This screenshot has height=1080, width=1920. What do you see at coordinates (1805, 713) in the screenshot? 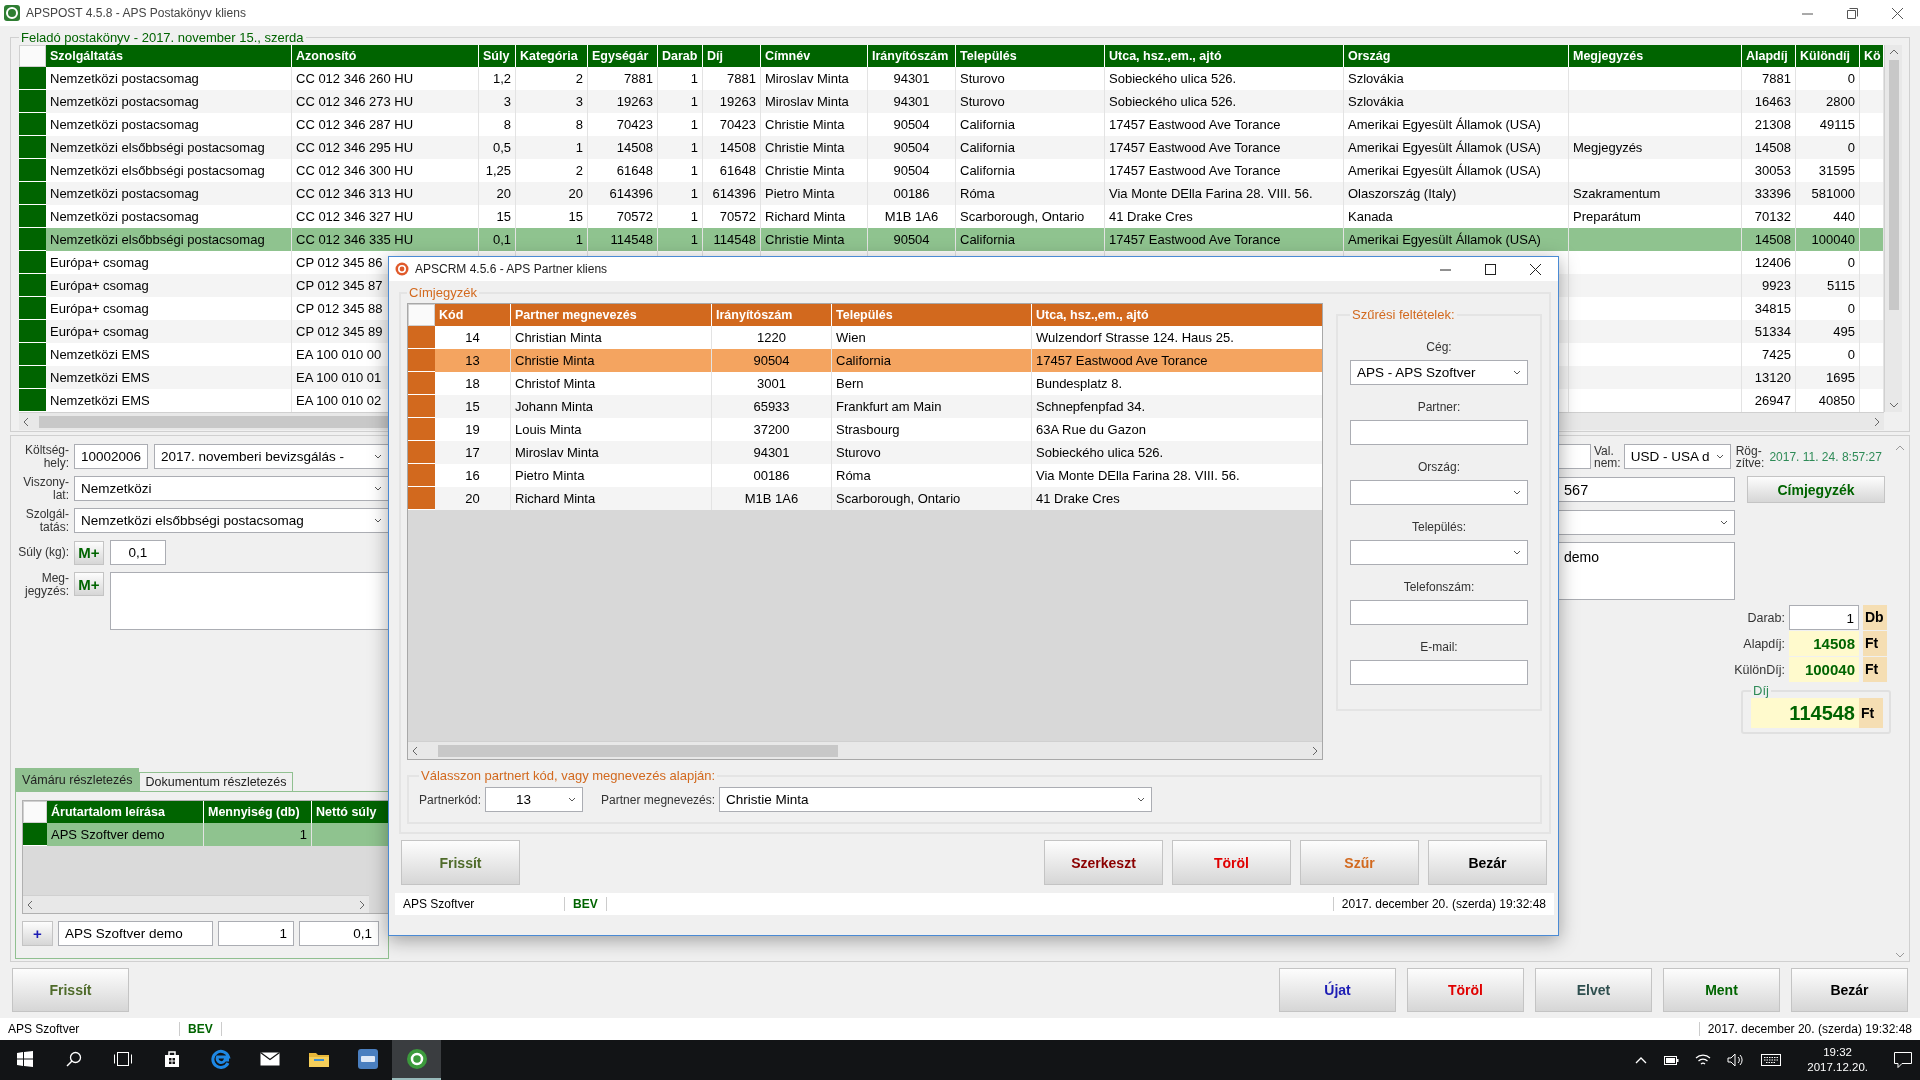
I see `total-value: 114548` at bounding box center [1805, 713].